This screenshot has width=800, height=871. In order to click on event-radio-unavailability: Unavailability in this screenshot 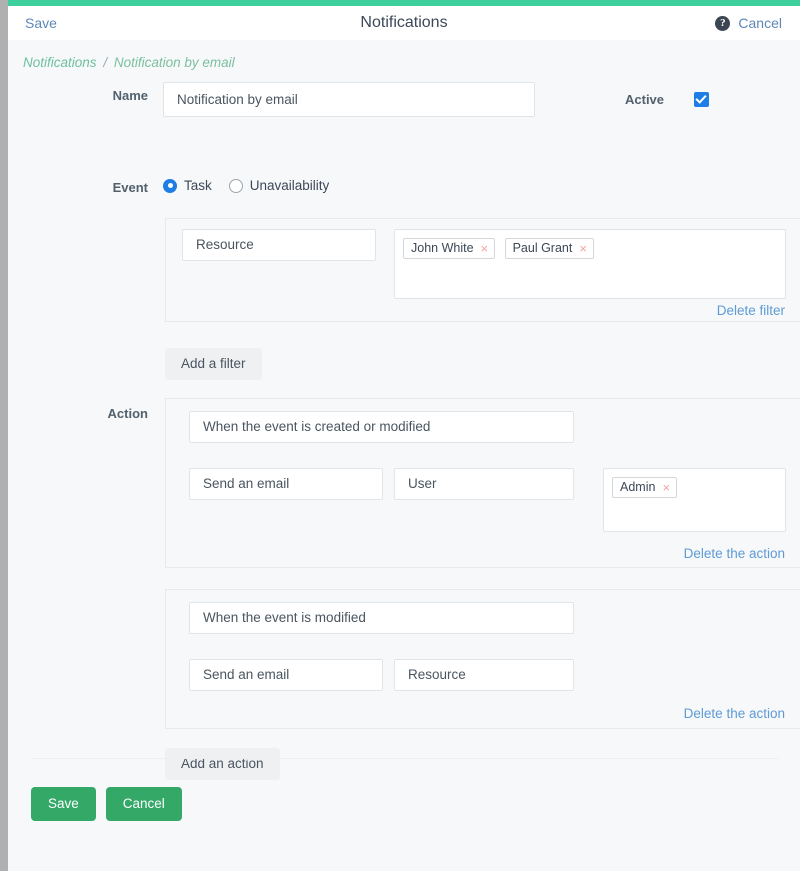, I will do `click(279, 185)`.